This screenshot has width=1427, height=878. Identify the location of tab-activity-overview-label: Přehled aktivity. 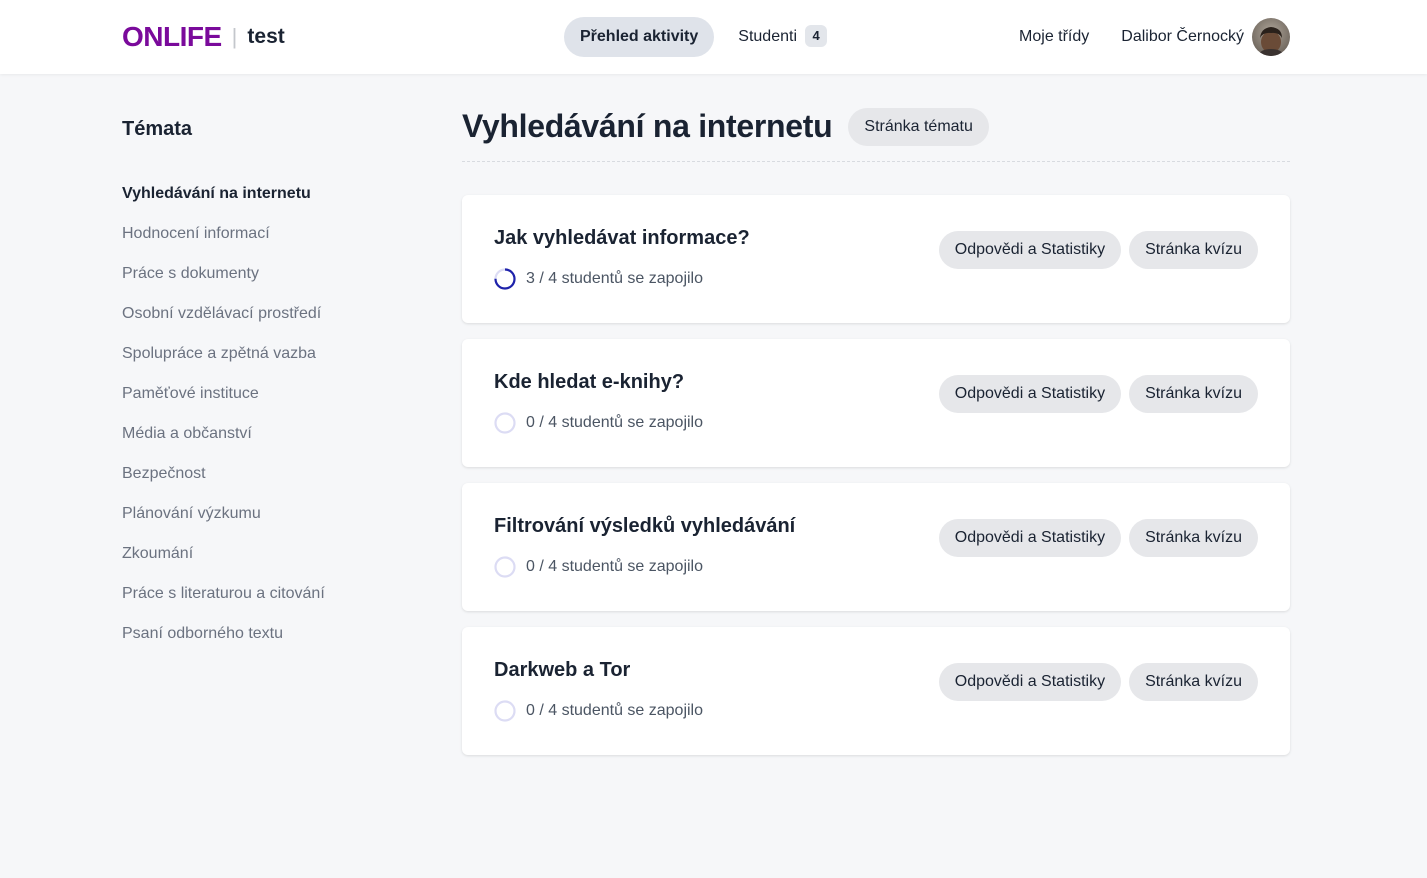
(639, 36).